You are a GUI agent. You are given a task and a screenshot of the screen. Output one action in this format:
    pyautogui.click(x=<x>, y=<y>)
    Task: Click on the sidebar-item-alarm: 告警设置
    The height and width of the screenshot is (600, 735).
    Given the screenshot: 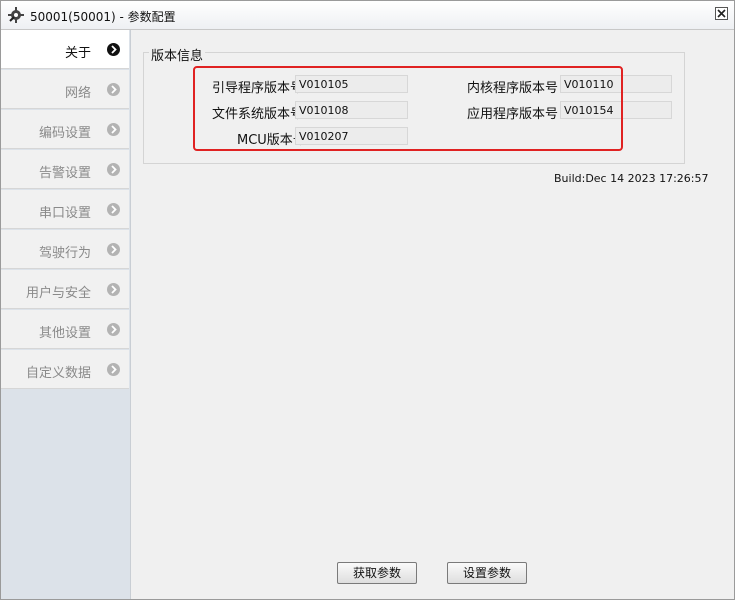 What is the action you would take?
    pyautogui.click(x=65, y=169)
    